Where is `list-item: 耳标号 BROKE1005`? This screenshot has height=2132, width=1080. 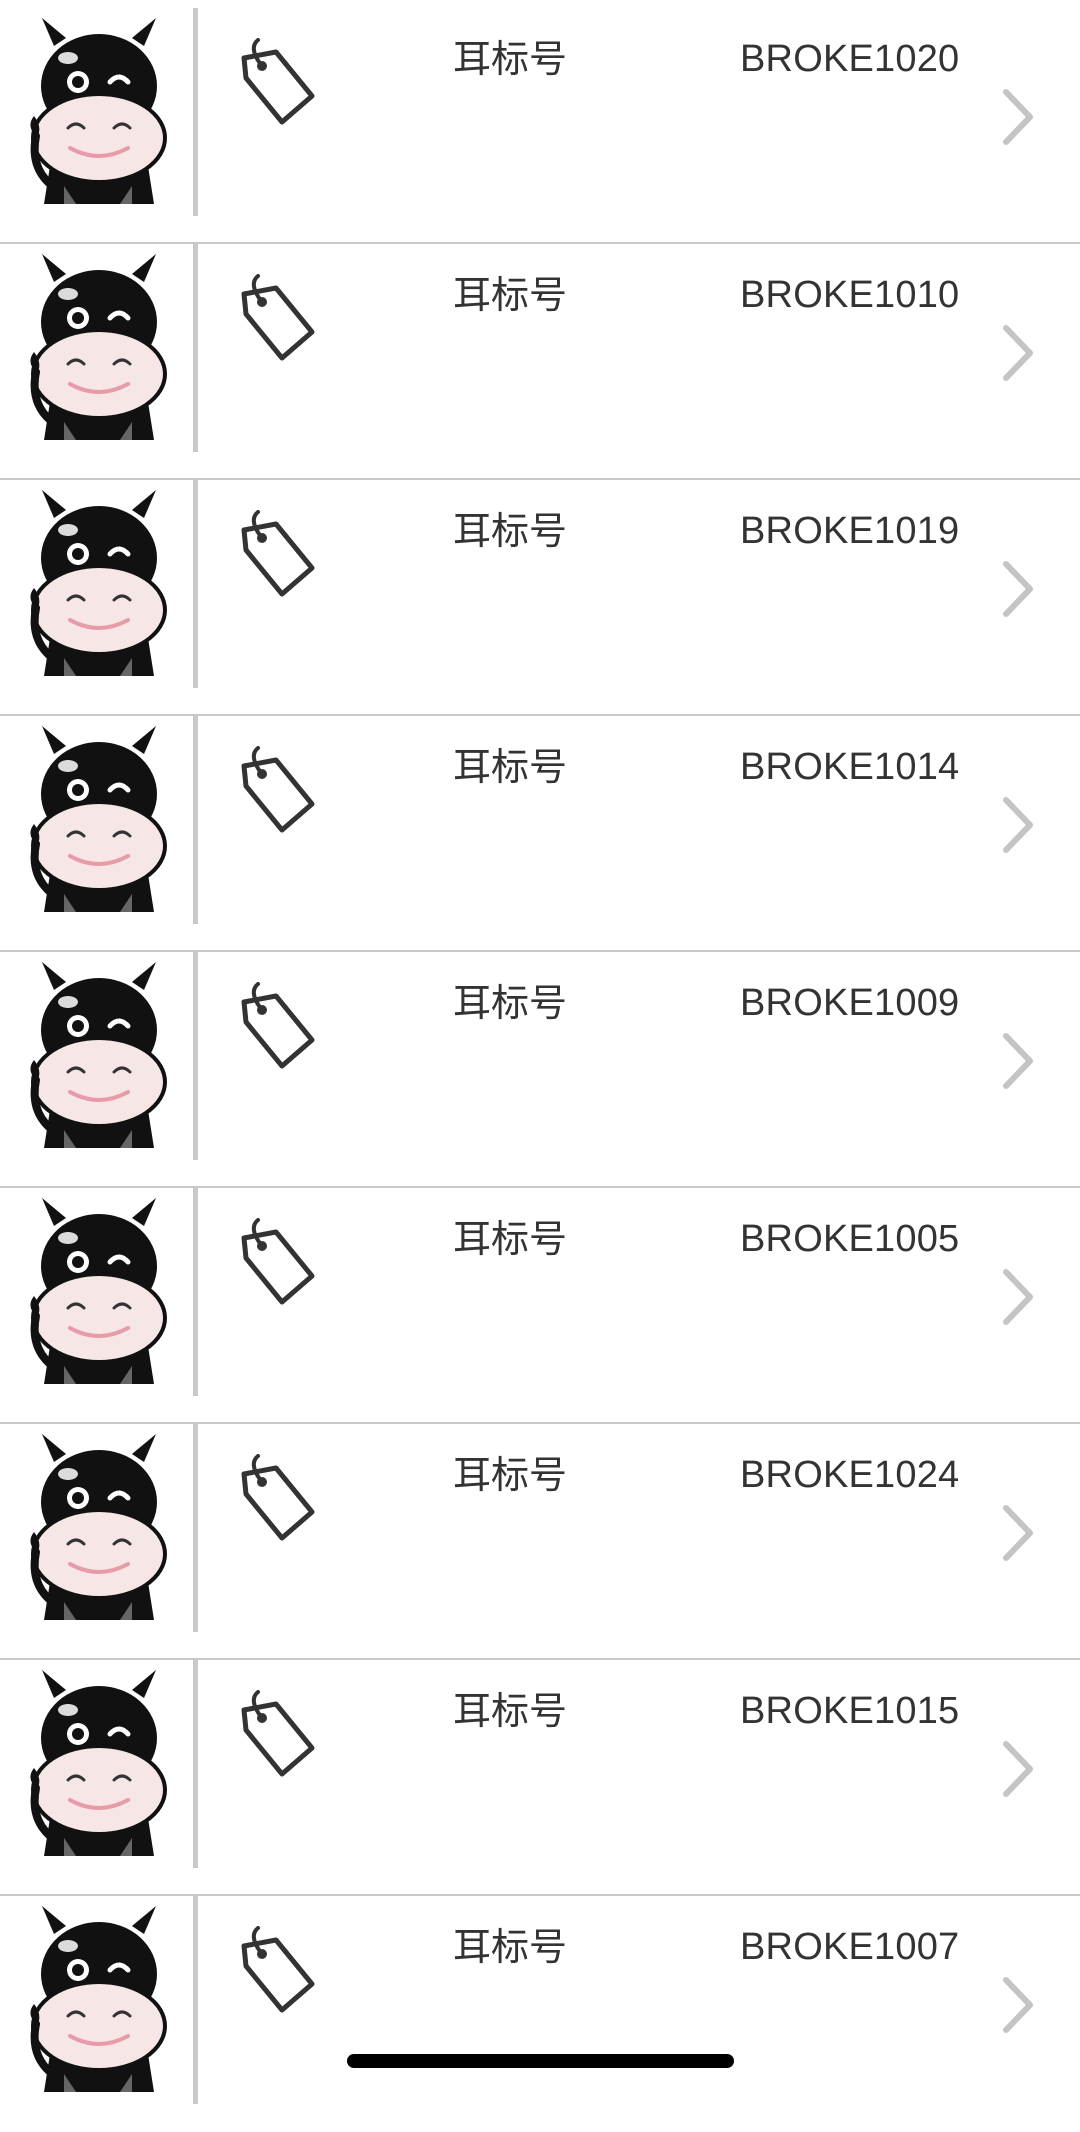
list-item: 耳标号 BROKE1005 is located at coordinates (540, 1306).